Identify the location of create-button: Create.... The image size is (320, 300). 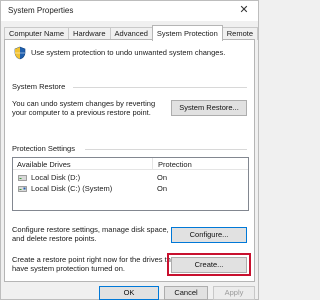
(209, 265).